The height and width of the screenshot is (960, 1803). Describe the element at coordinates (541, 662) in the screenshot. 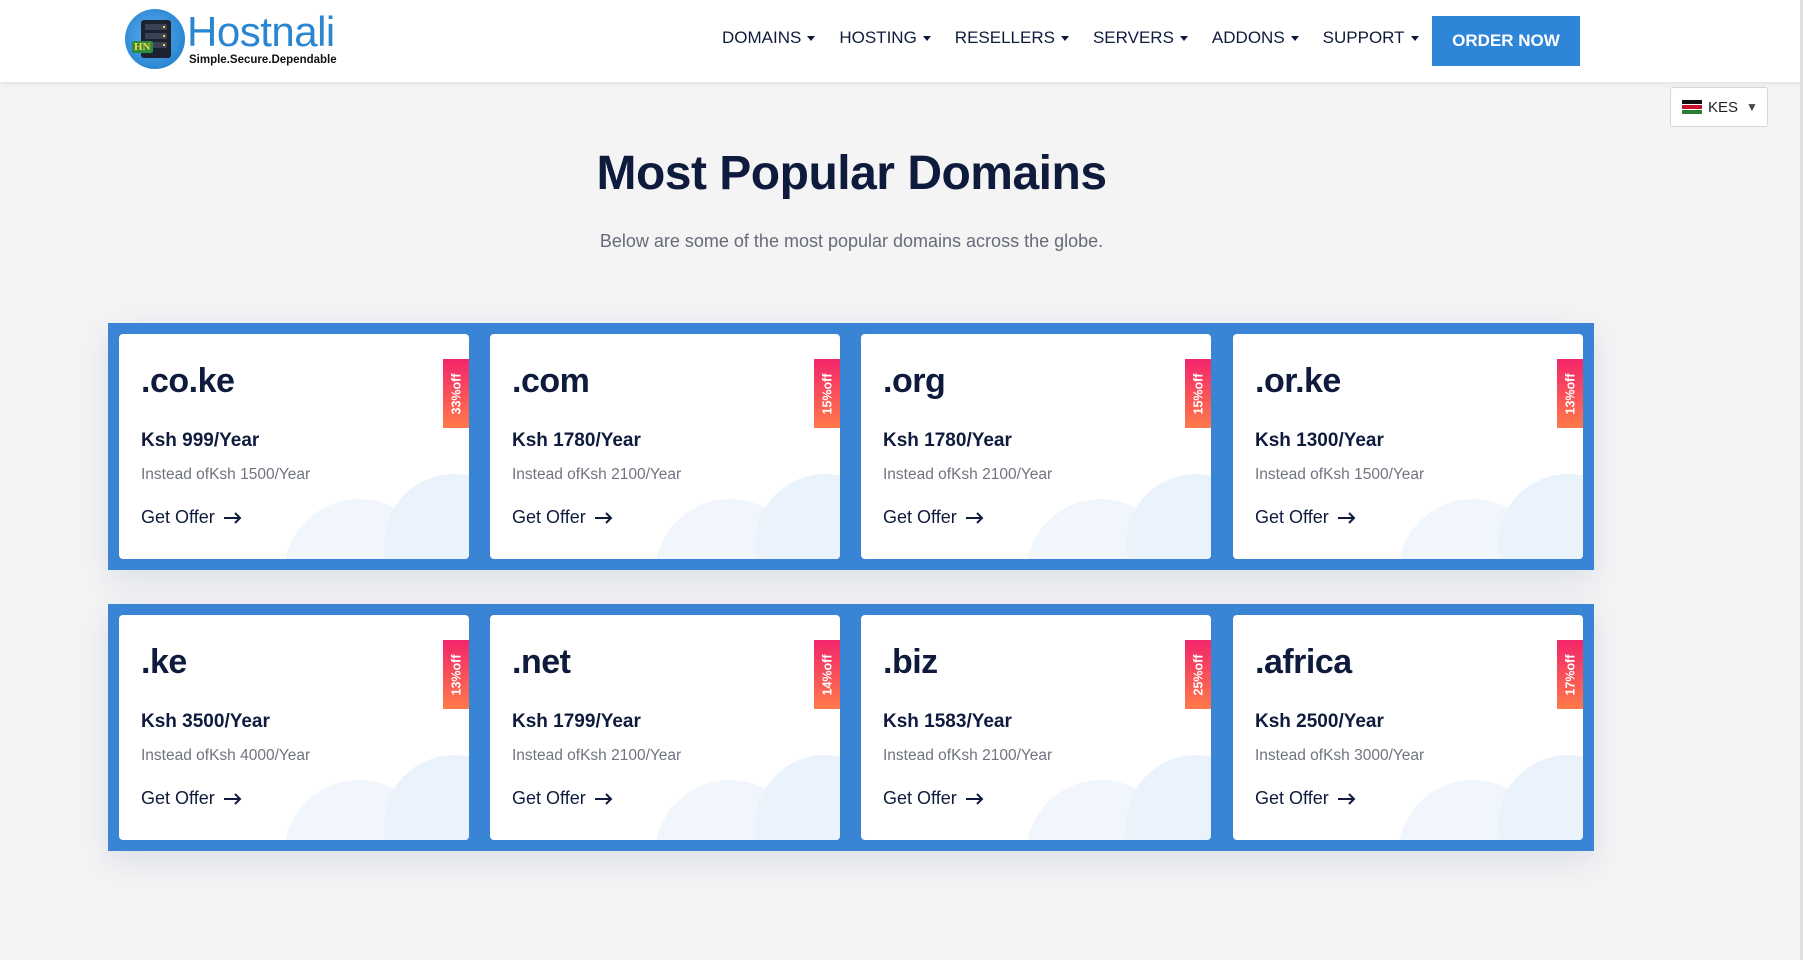

I see `domain-tld: .net` at that location.